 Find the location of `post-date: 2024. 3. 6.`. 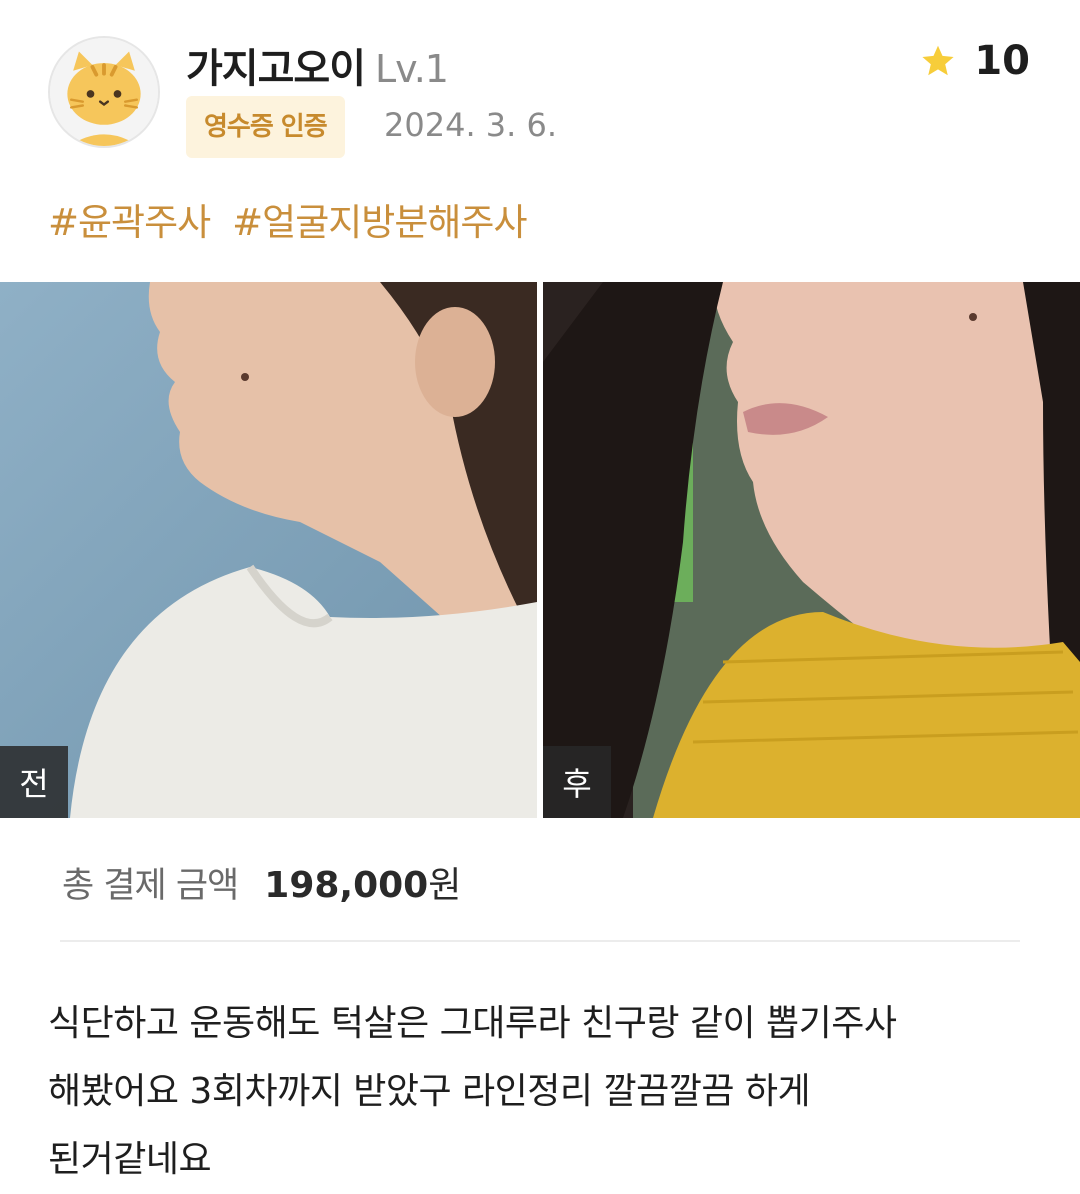

post-date: 2024. 3. 6. is located at coordinates (471, 125).